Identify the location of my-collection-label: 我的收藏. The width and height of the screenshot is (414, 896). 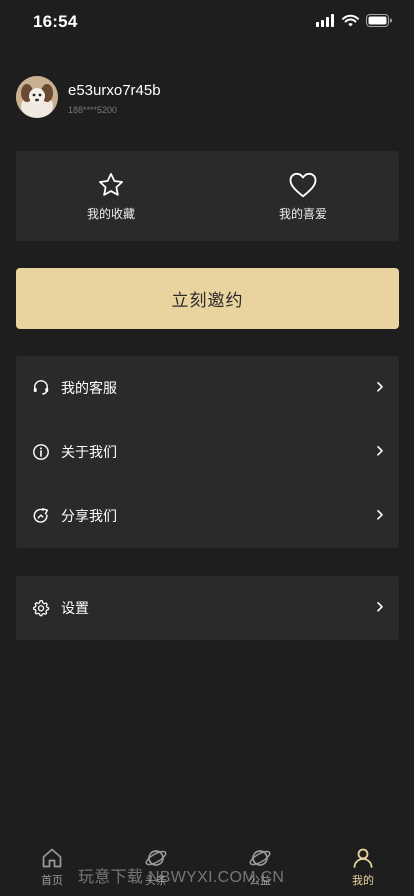
(110, 214).